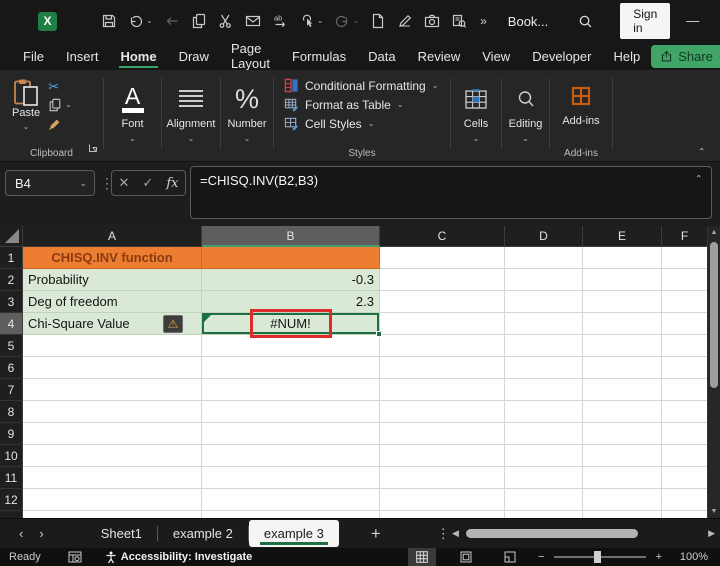  I want to click on column-header-A: A, so click(112, 236).